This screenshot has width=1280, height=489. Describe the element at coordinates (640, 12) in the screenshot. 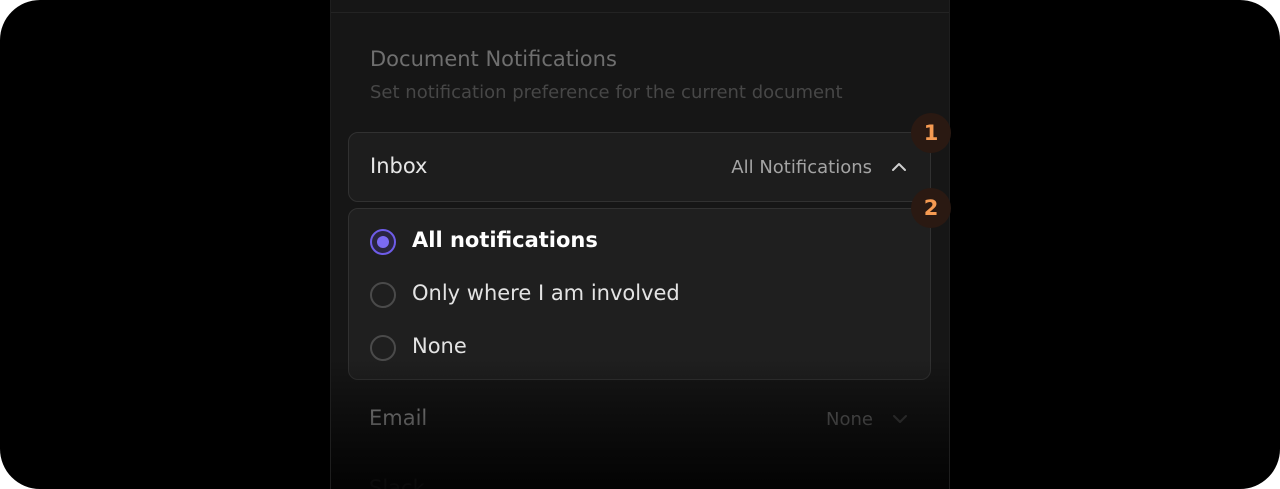

I see `divider` at that location.